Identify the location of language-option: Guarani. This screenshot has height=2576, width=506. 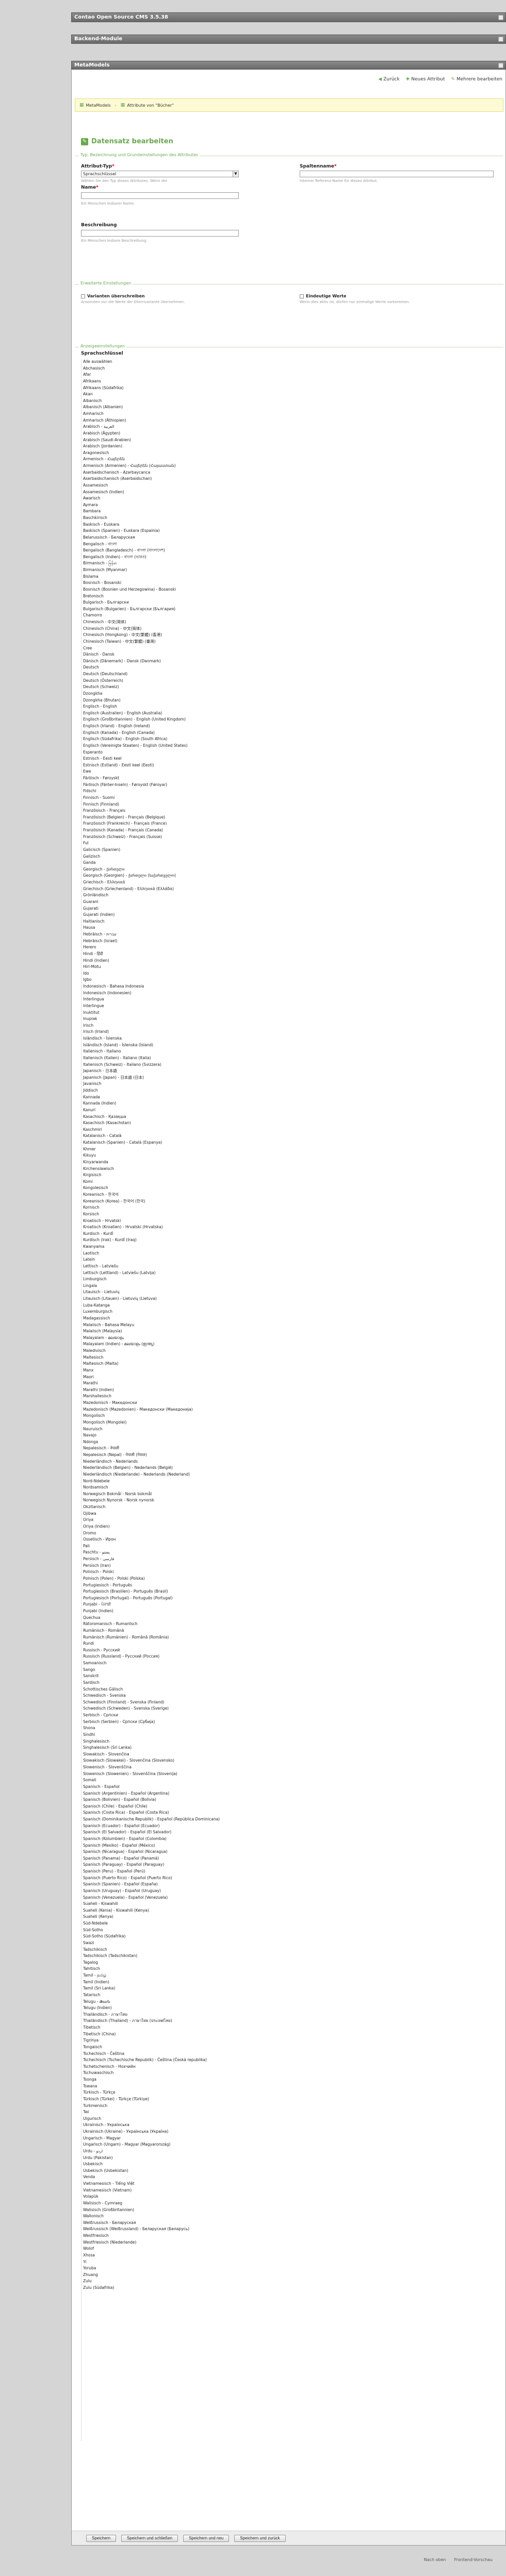
(163, 902).